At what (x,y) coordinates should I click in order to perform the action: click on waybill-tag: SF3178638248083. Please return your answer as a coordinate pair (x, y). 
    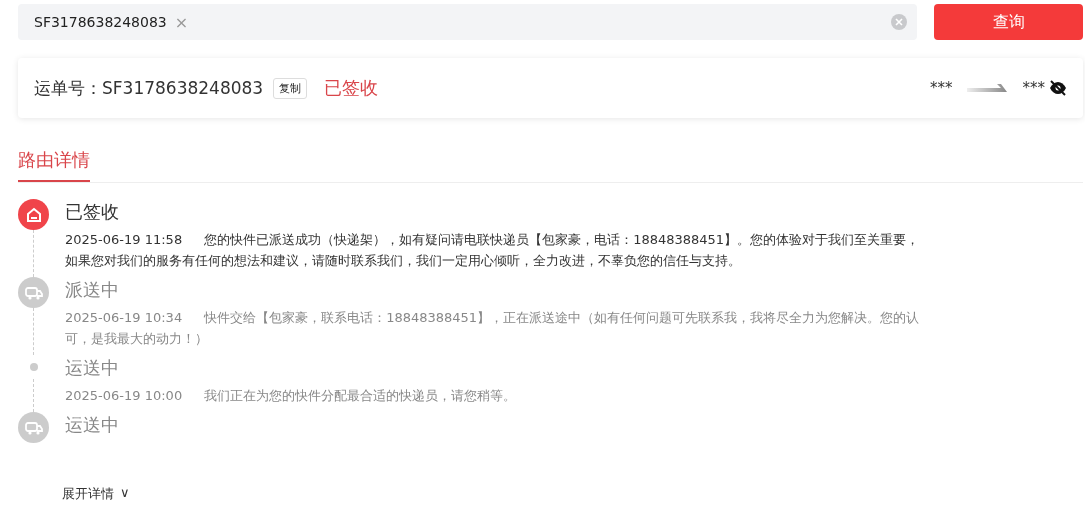
    Looking at the image, I should click on (100, 22).